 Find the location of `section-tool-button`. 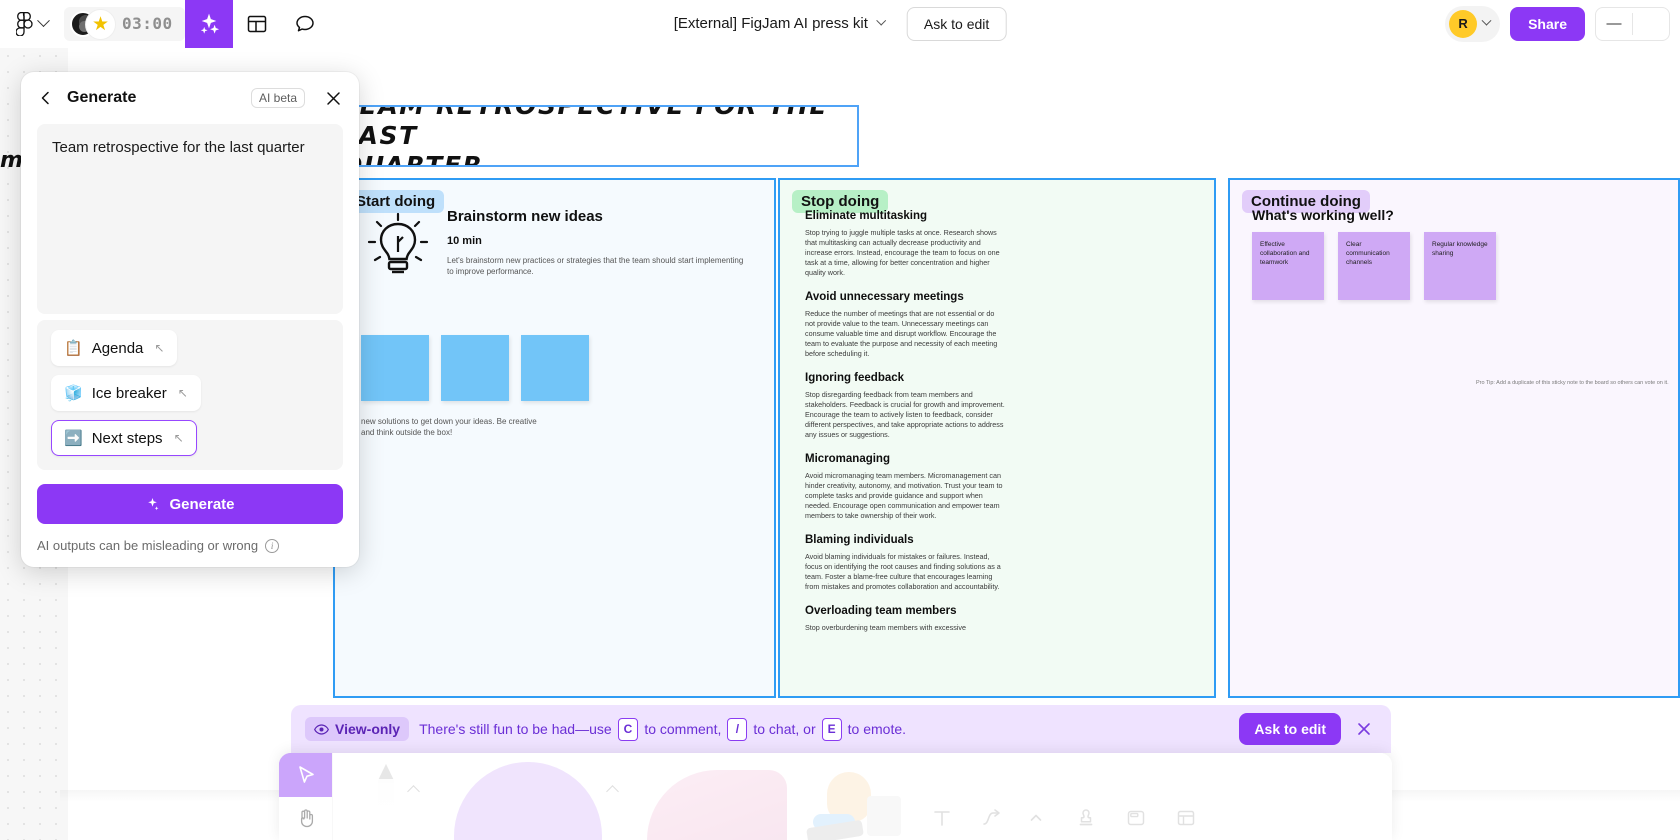

section-tool-button is located at coordinates (1136, 818).